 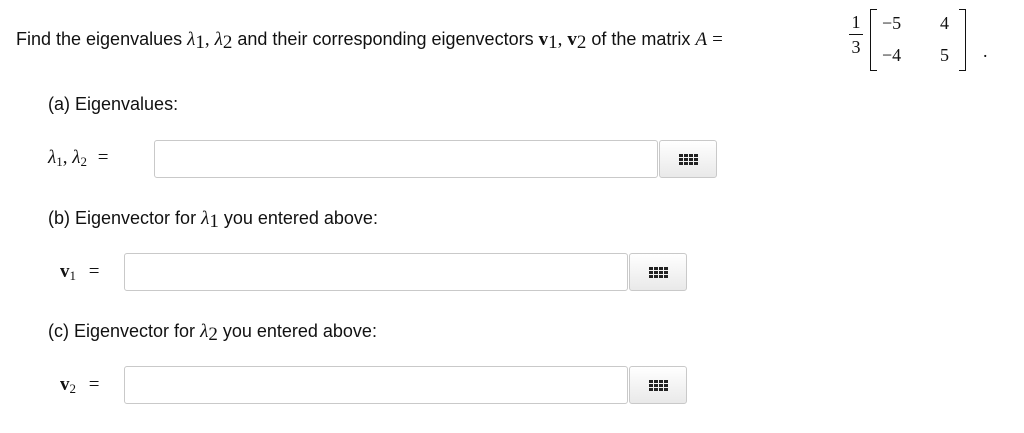 What do you see at coordinates (376, 272) in the screenshot?
I see `eigenvector-1-input` at bounding box center [376, 272].